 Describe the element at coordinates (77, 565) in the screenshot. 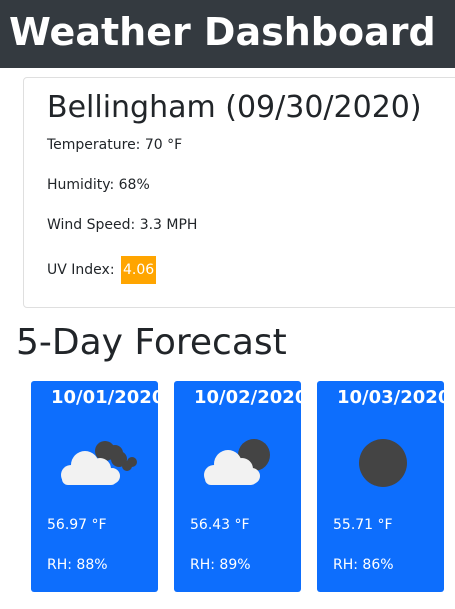

I see `forecast-humidity: RH: 88%` at that location.